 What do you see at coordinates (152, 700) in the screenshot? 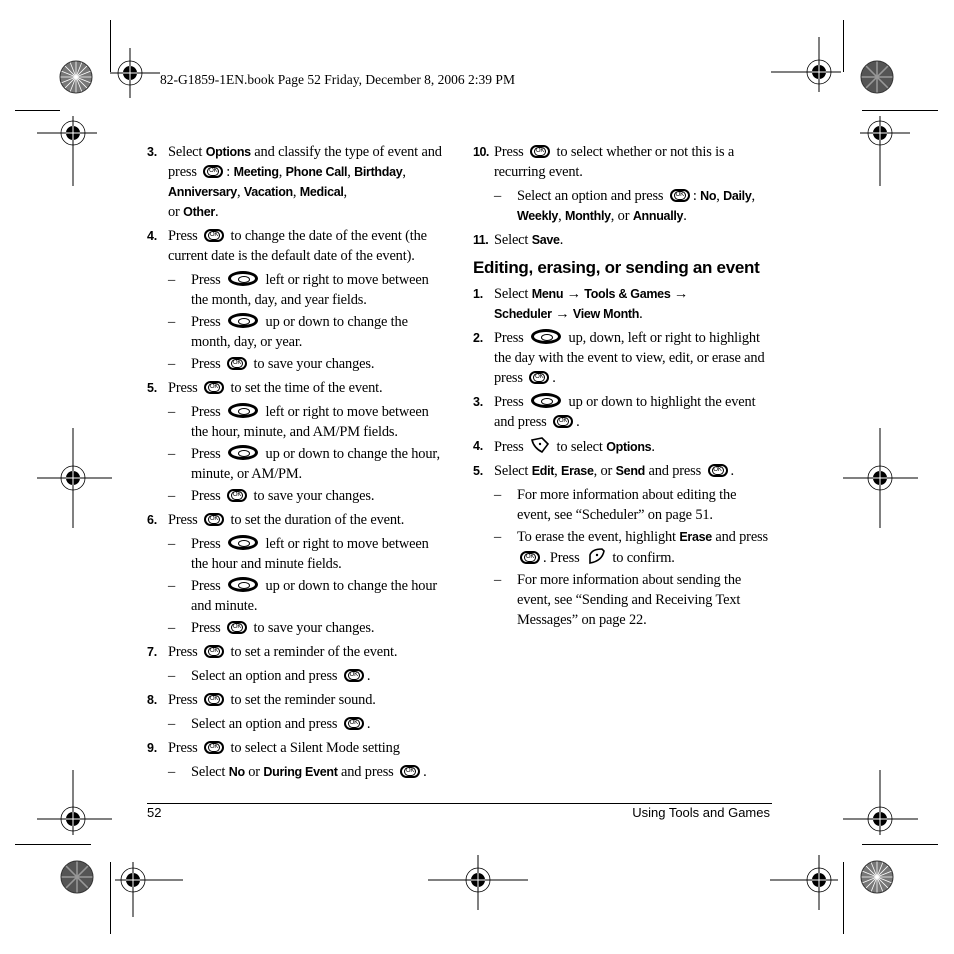
I see `step-number: 8.` at bounding box center [152, 700].